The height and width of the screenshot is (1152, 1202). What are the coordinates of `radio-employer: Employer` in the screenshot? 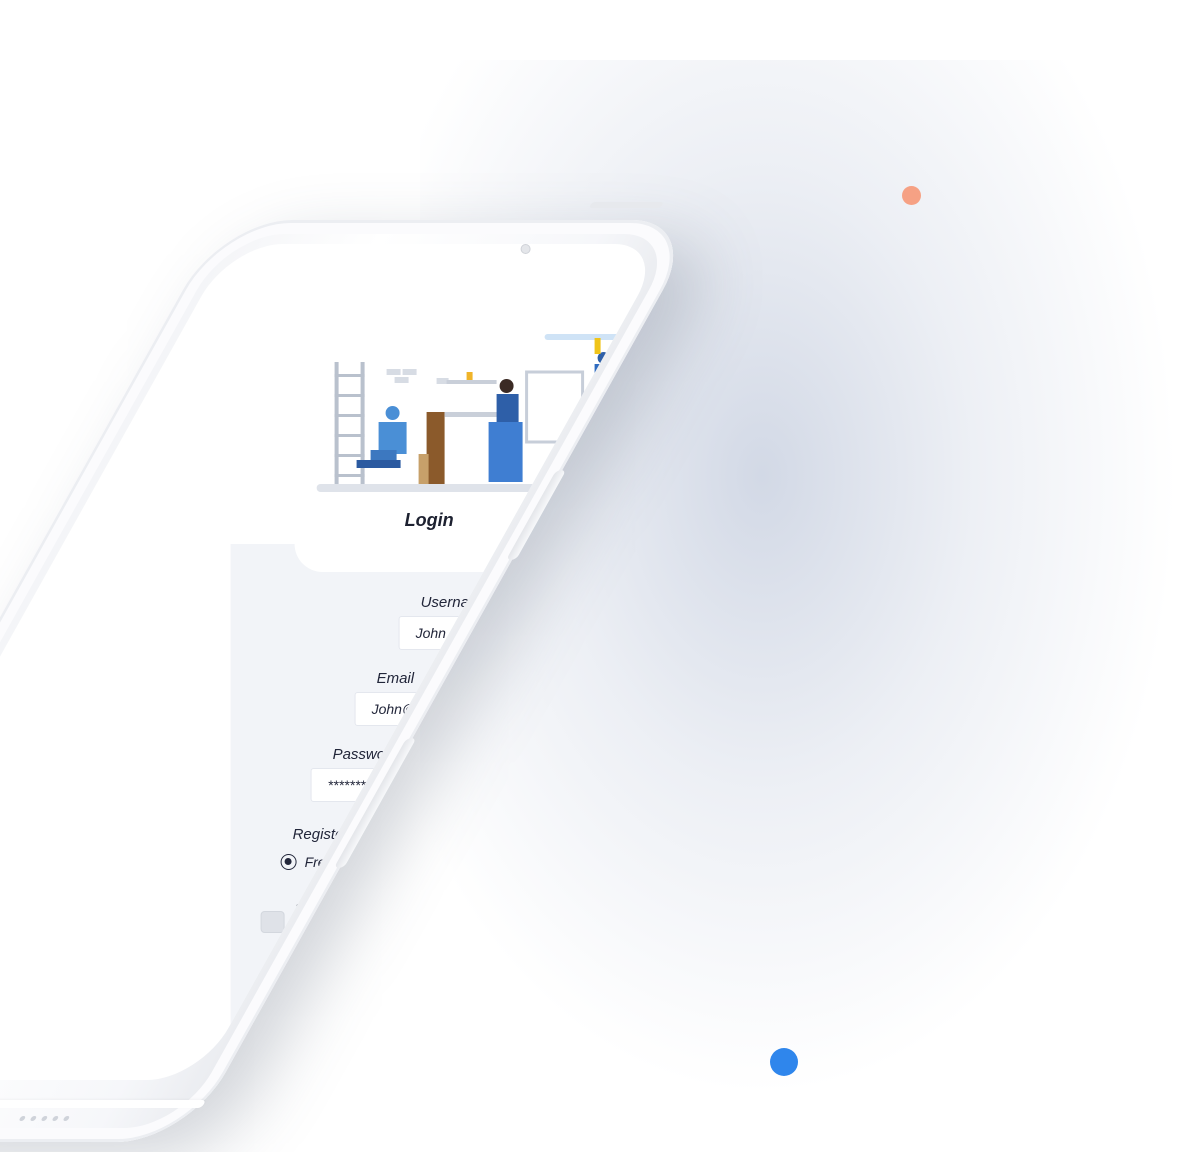 It's located at (462, 862).